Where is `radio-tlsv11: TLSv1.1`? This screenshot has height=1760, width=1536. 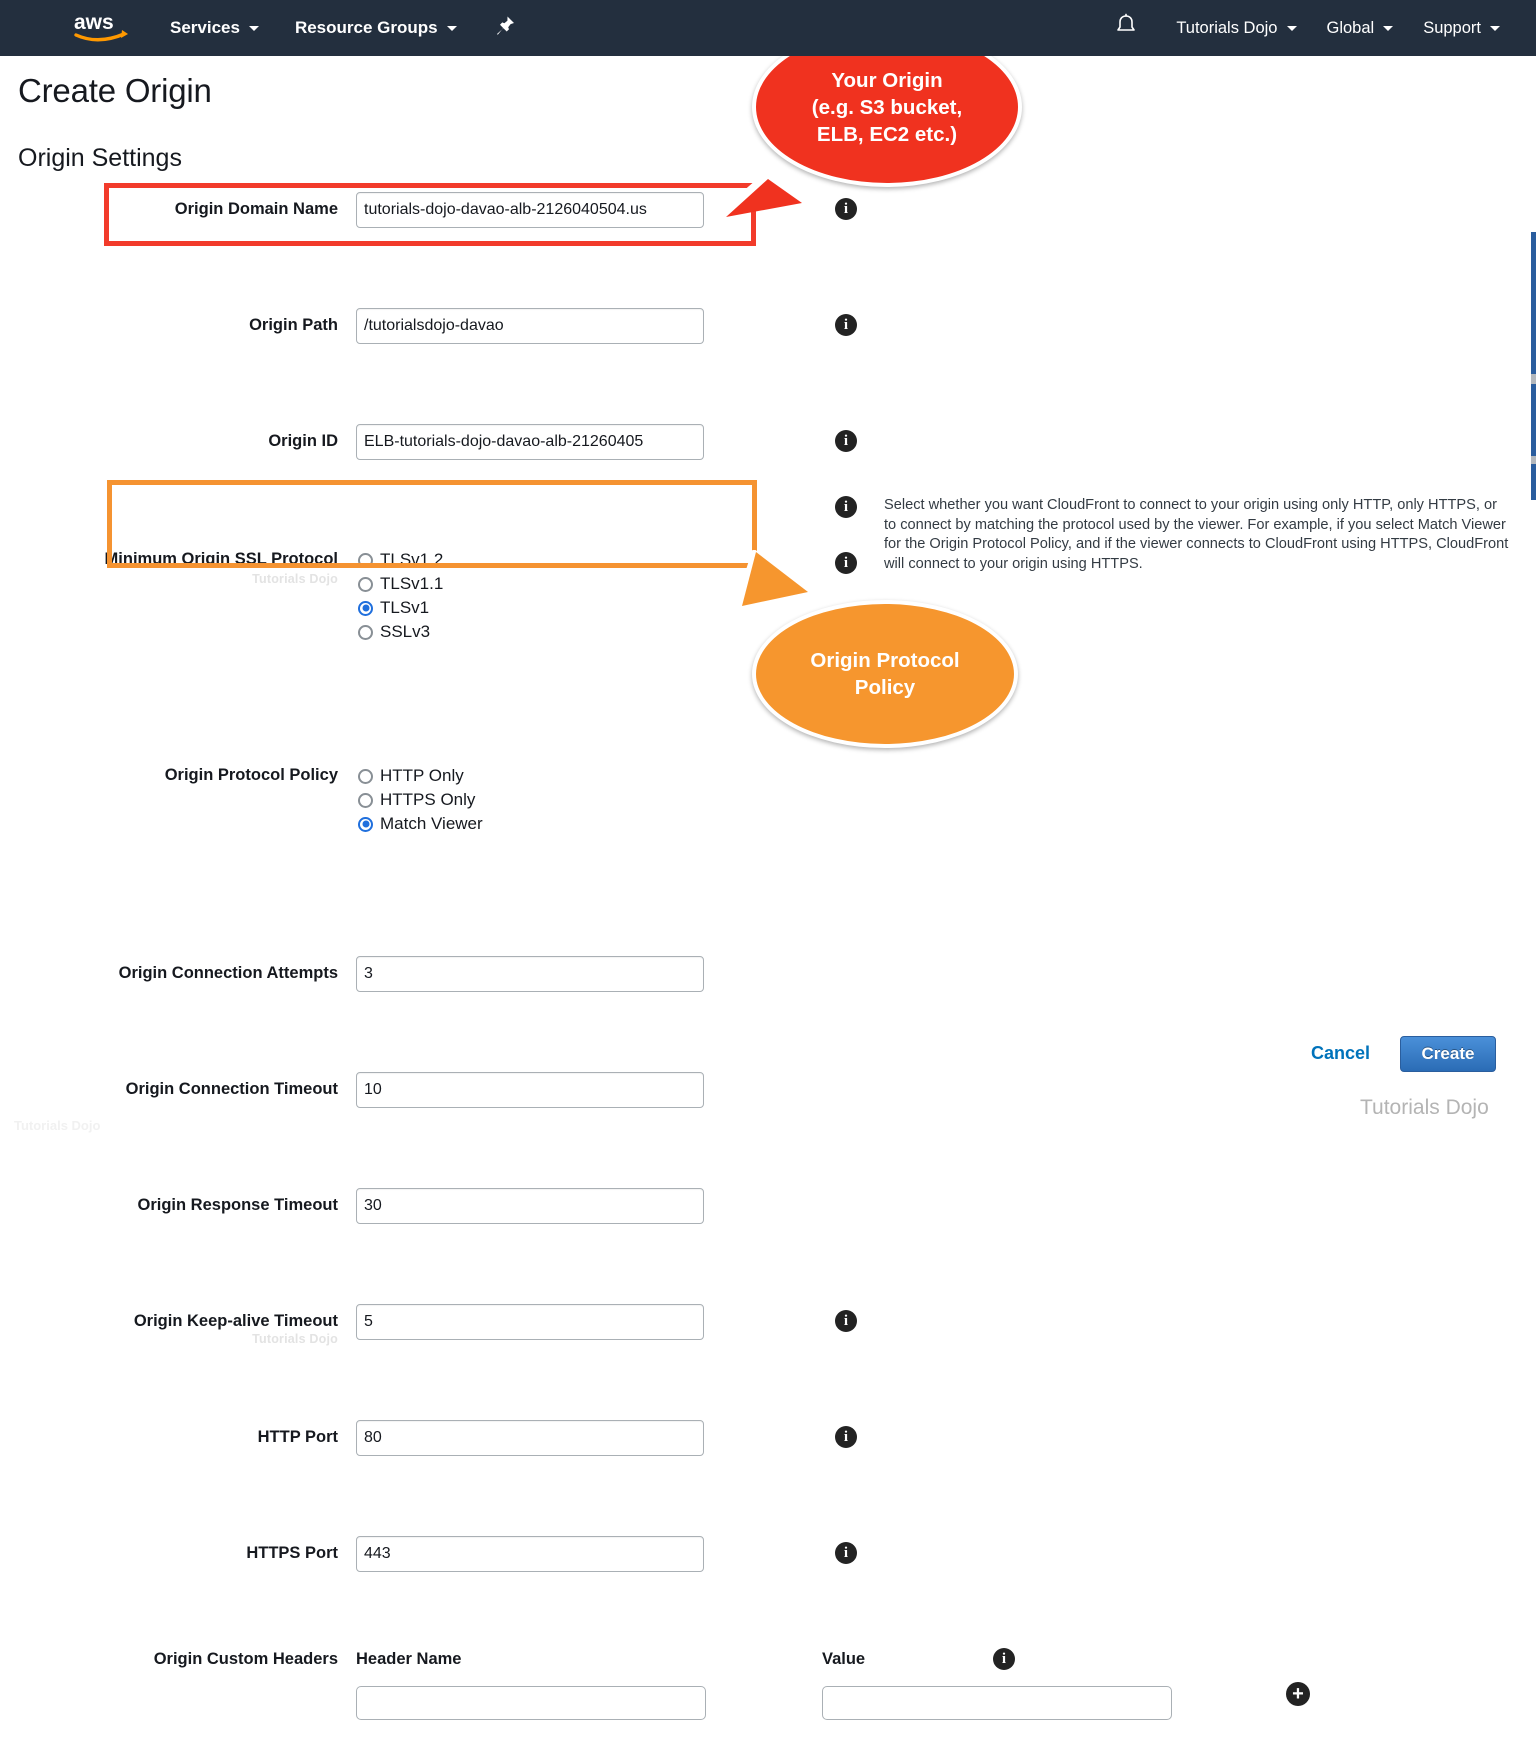
radio-tlsv11: TLSv1.1 is located at coordinates (400, 584).